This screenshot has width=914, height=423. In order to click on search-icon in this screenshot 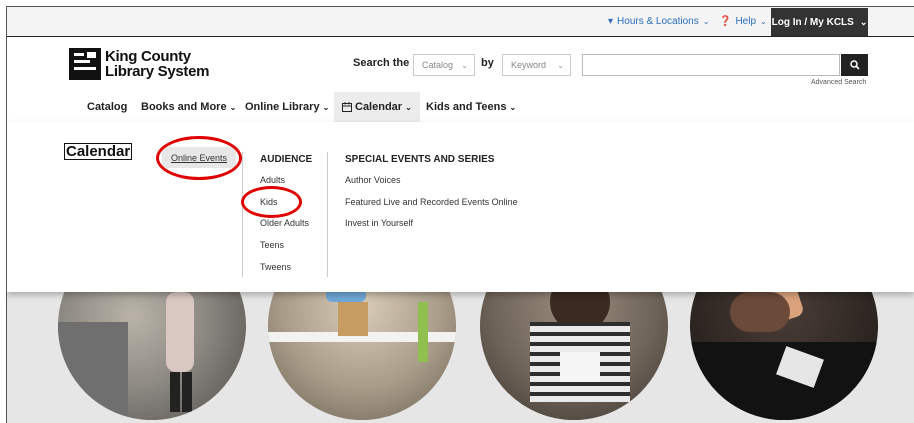, I will do `click(854, 65)`.